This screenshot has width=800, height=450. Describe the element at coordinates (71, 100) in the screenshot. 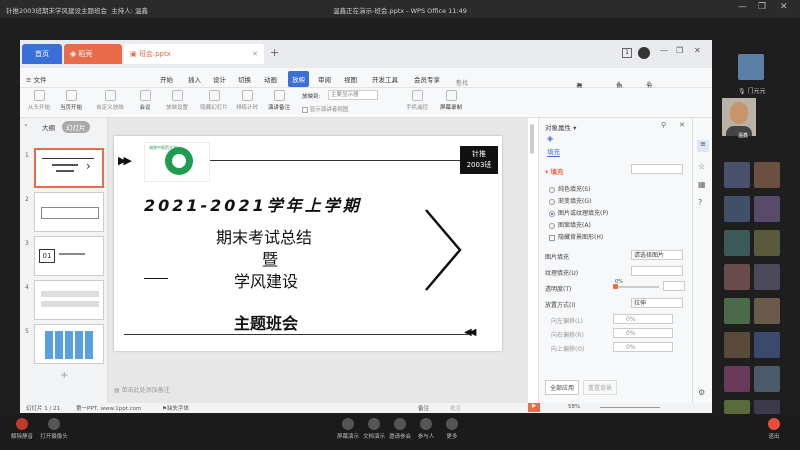

I see `from-current-button: 当页开始` at that location.